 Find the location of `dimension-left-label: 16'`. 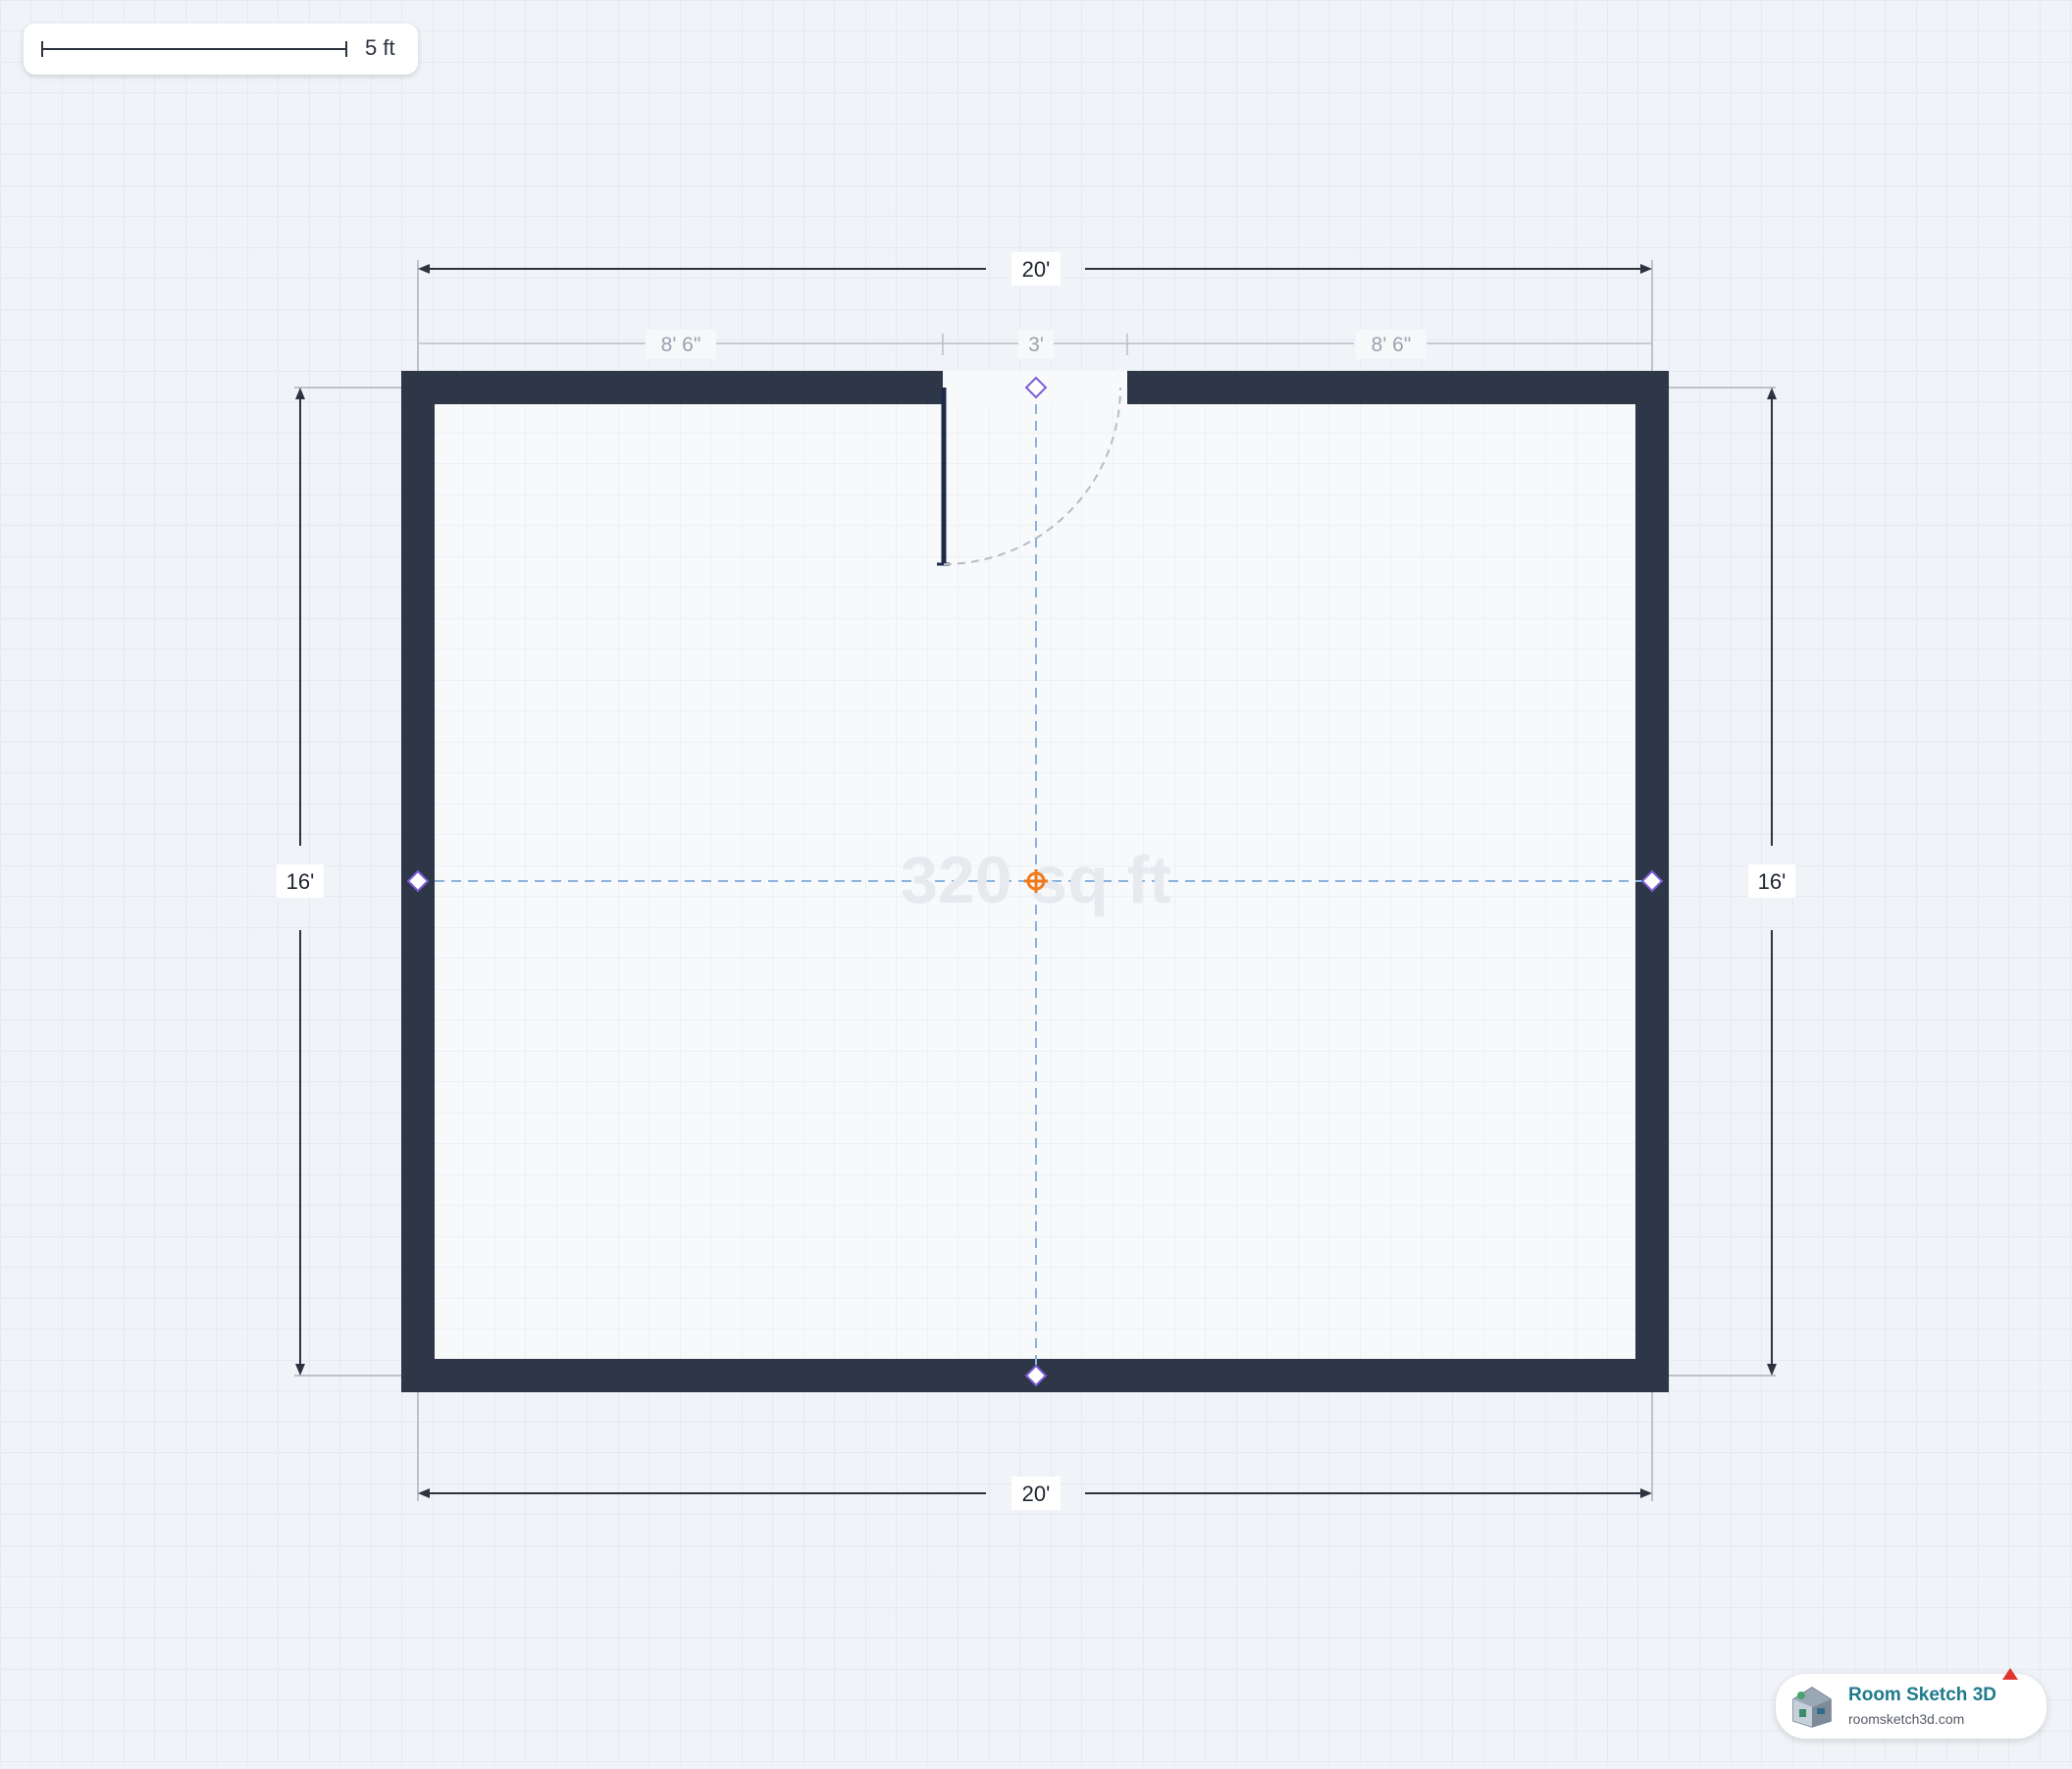

dimension-left-label: 16' is located at coordinates (300, 881).